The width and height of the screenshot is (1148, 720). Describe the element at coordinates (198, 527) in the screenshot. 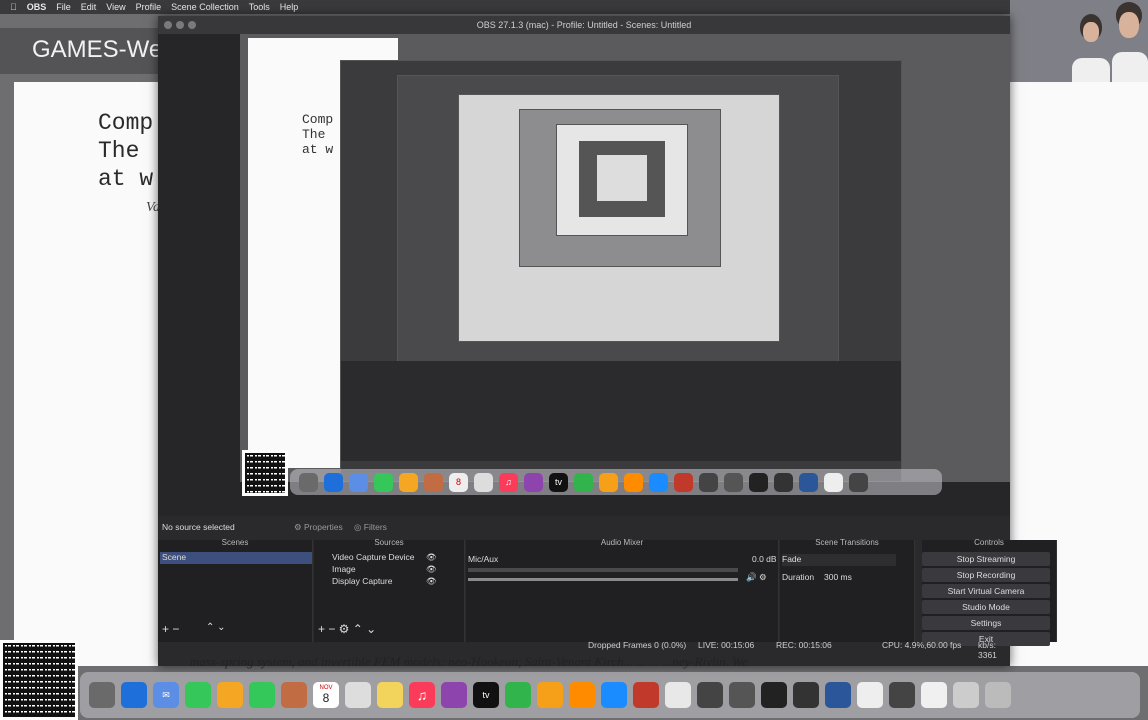

I see `source-status: No source selected` at that location.